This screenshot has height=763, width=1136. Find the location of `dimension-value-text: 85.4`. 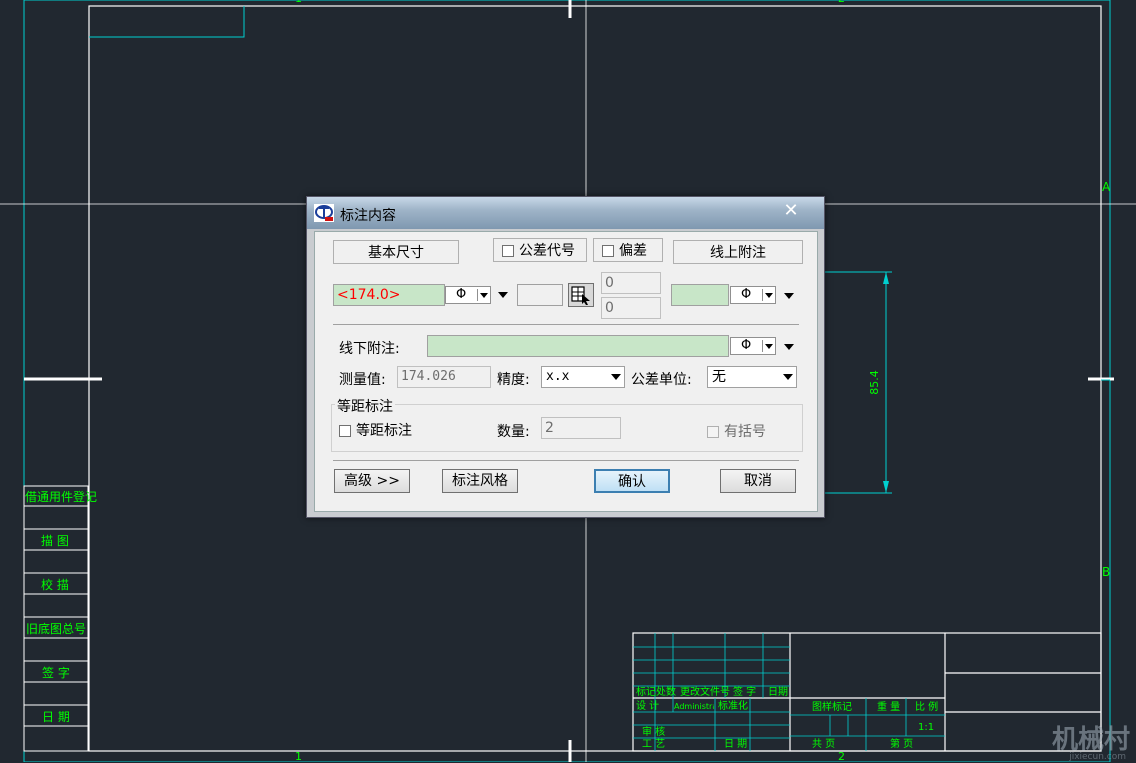

dimension-value-text: 85.4 is located at coordinates (874, 382).